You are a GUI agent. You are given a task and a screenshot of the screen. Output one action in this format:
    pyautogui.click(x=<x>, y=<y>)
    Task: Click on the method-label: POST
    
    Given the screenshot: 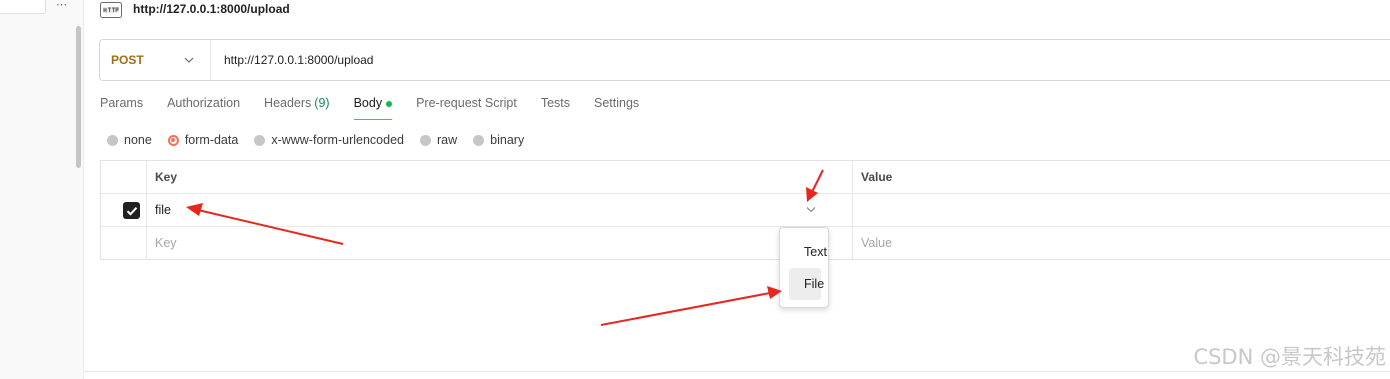 What is the action you would take?
    pyautogui.click(x=127, y=60)
    